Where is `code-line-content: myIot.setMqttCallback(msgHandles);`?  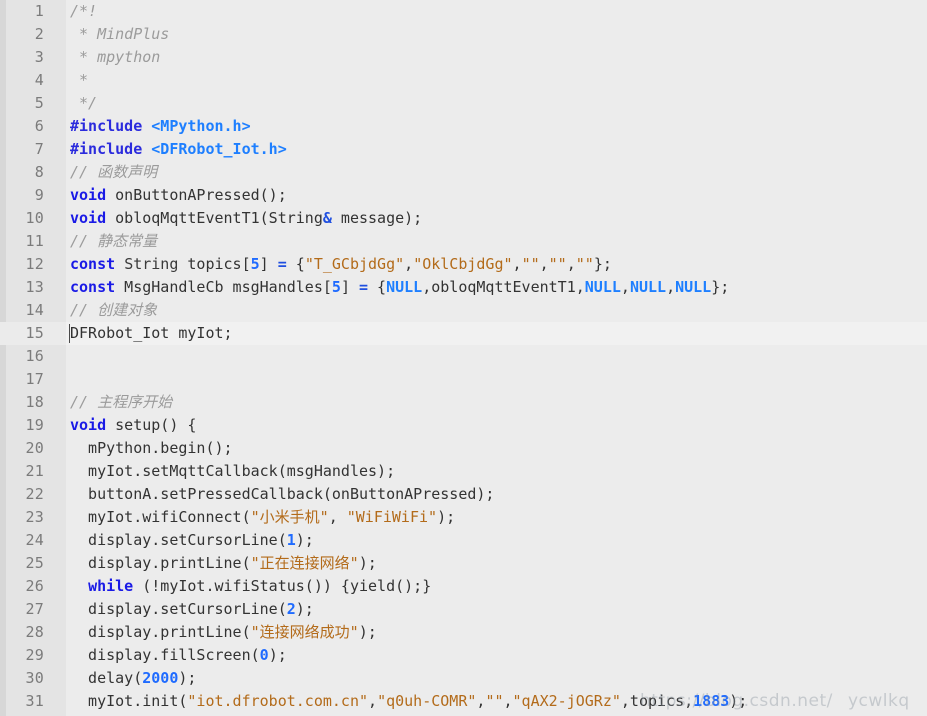
code-line-content: myIot.setMqttCallback(msgHandles); is located at coordinates (496, 471).